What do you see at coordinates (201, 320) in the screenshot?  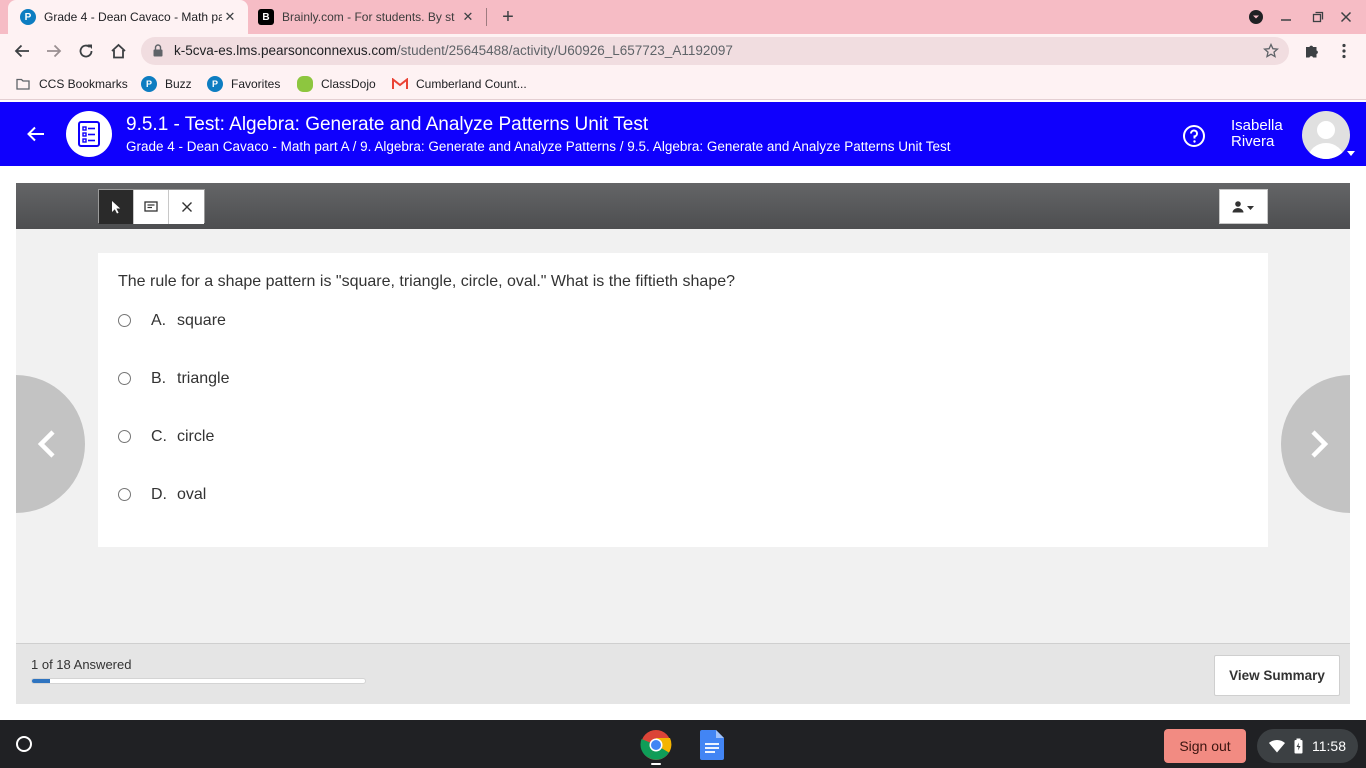 I see `choice-text: square` at bounding box center [201, 320].